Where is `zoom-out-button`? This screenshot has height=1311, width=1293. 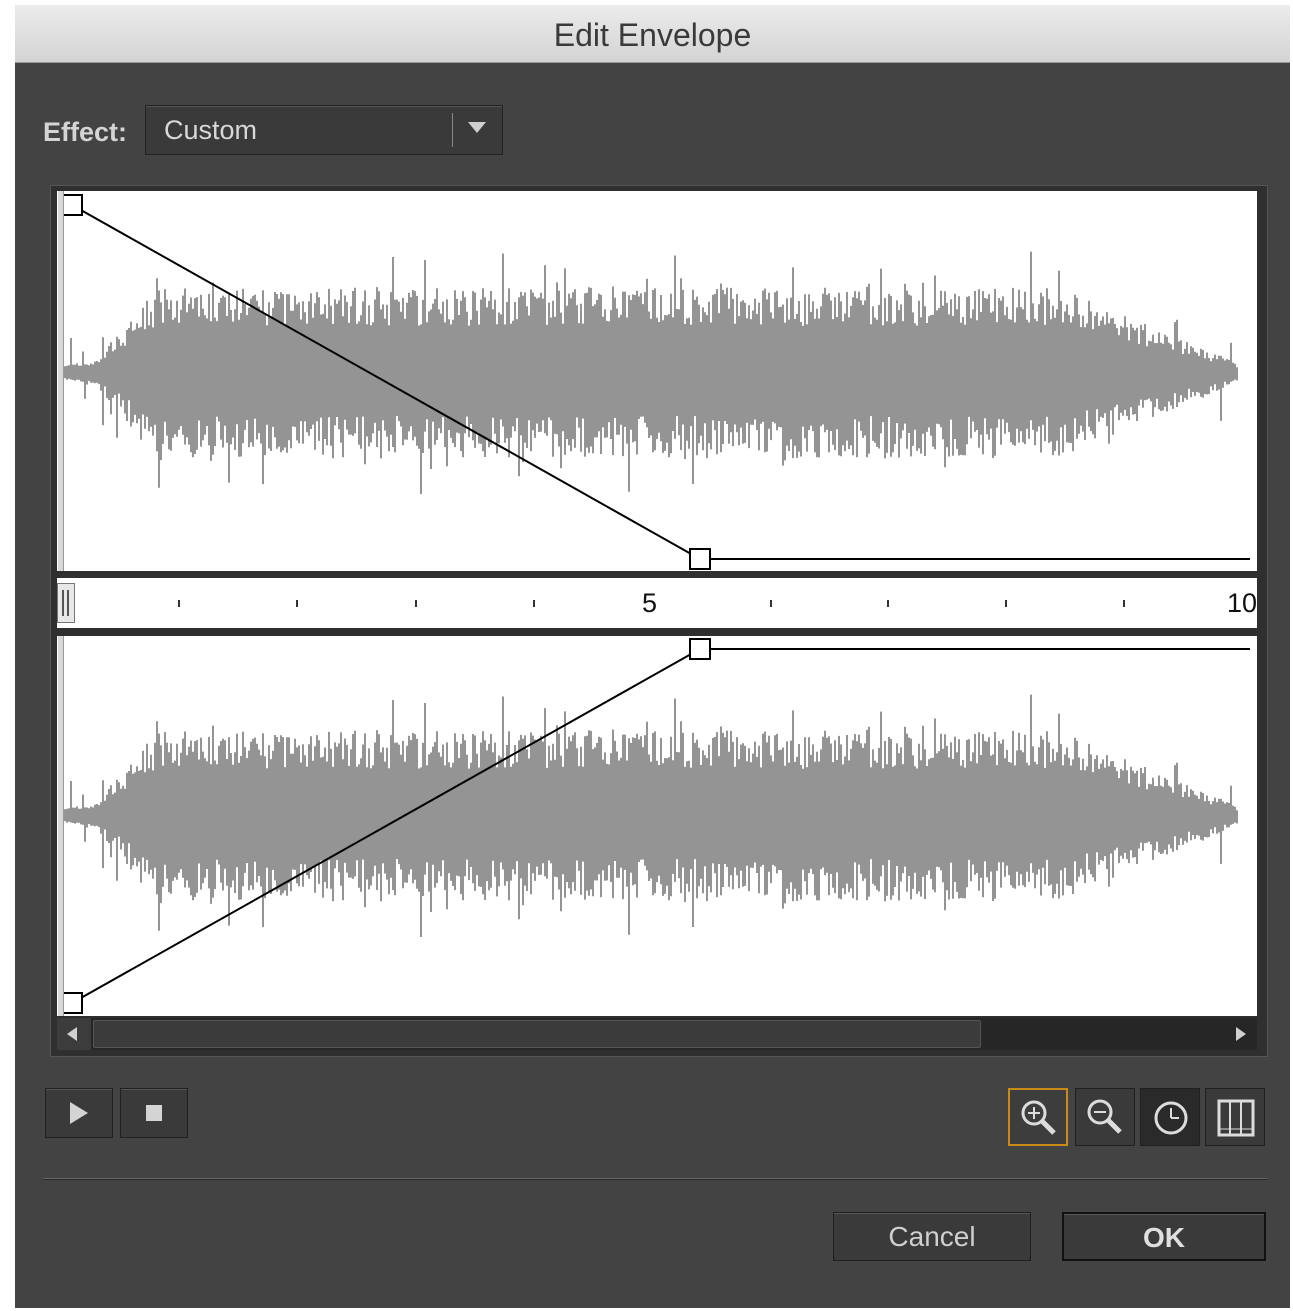 zoom-out-button is located at coordinates (1105, 1117).